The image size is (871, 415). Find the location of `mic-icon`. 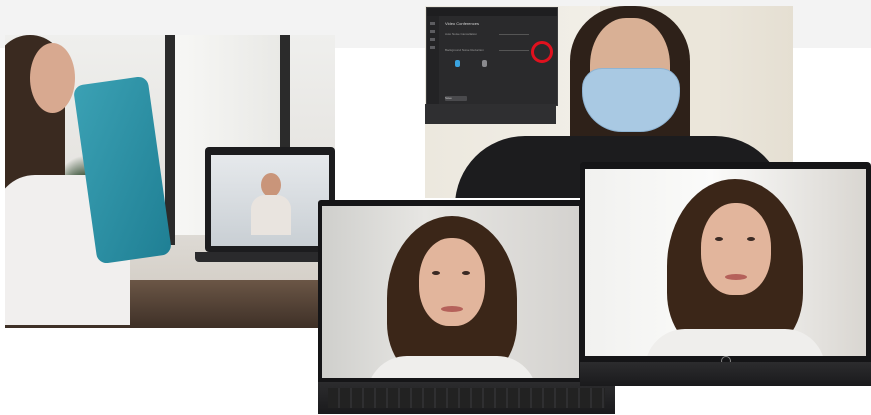

mic-icon is located at coordinates (457, 63).